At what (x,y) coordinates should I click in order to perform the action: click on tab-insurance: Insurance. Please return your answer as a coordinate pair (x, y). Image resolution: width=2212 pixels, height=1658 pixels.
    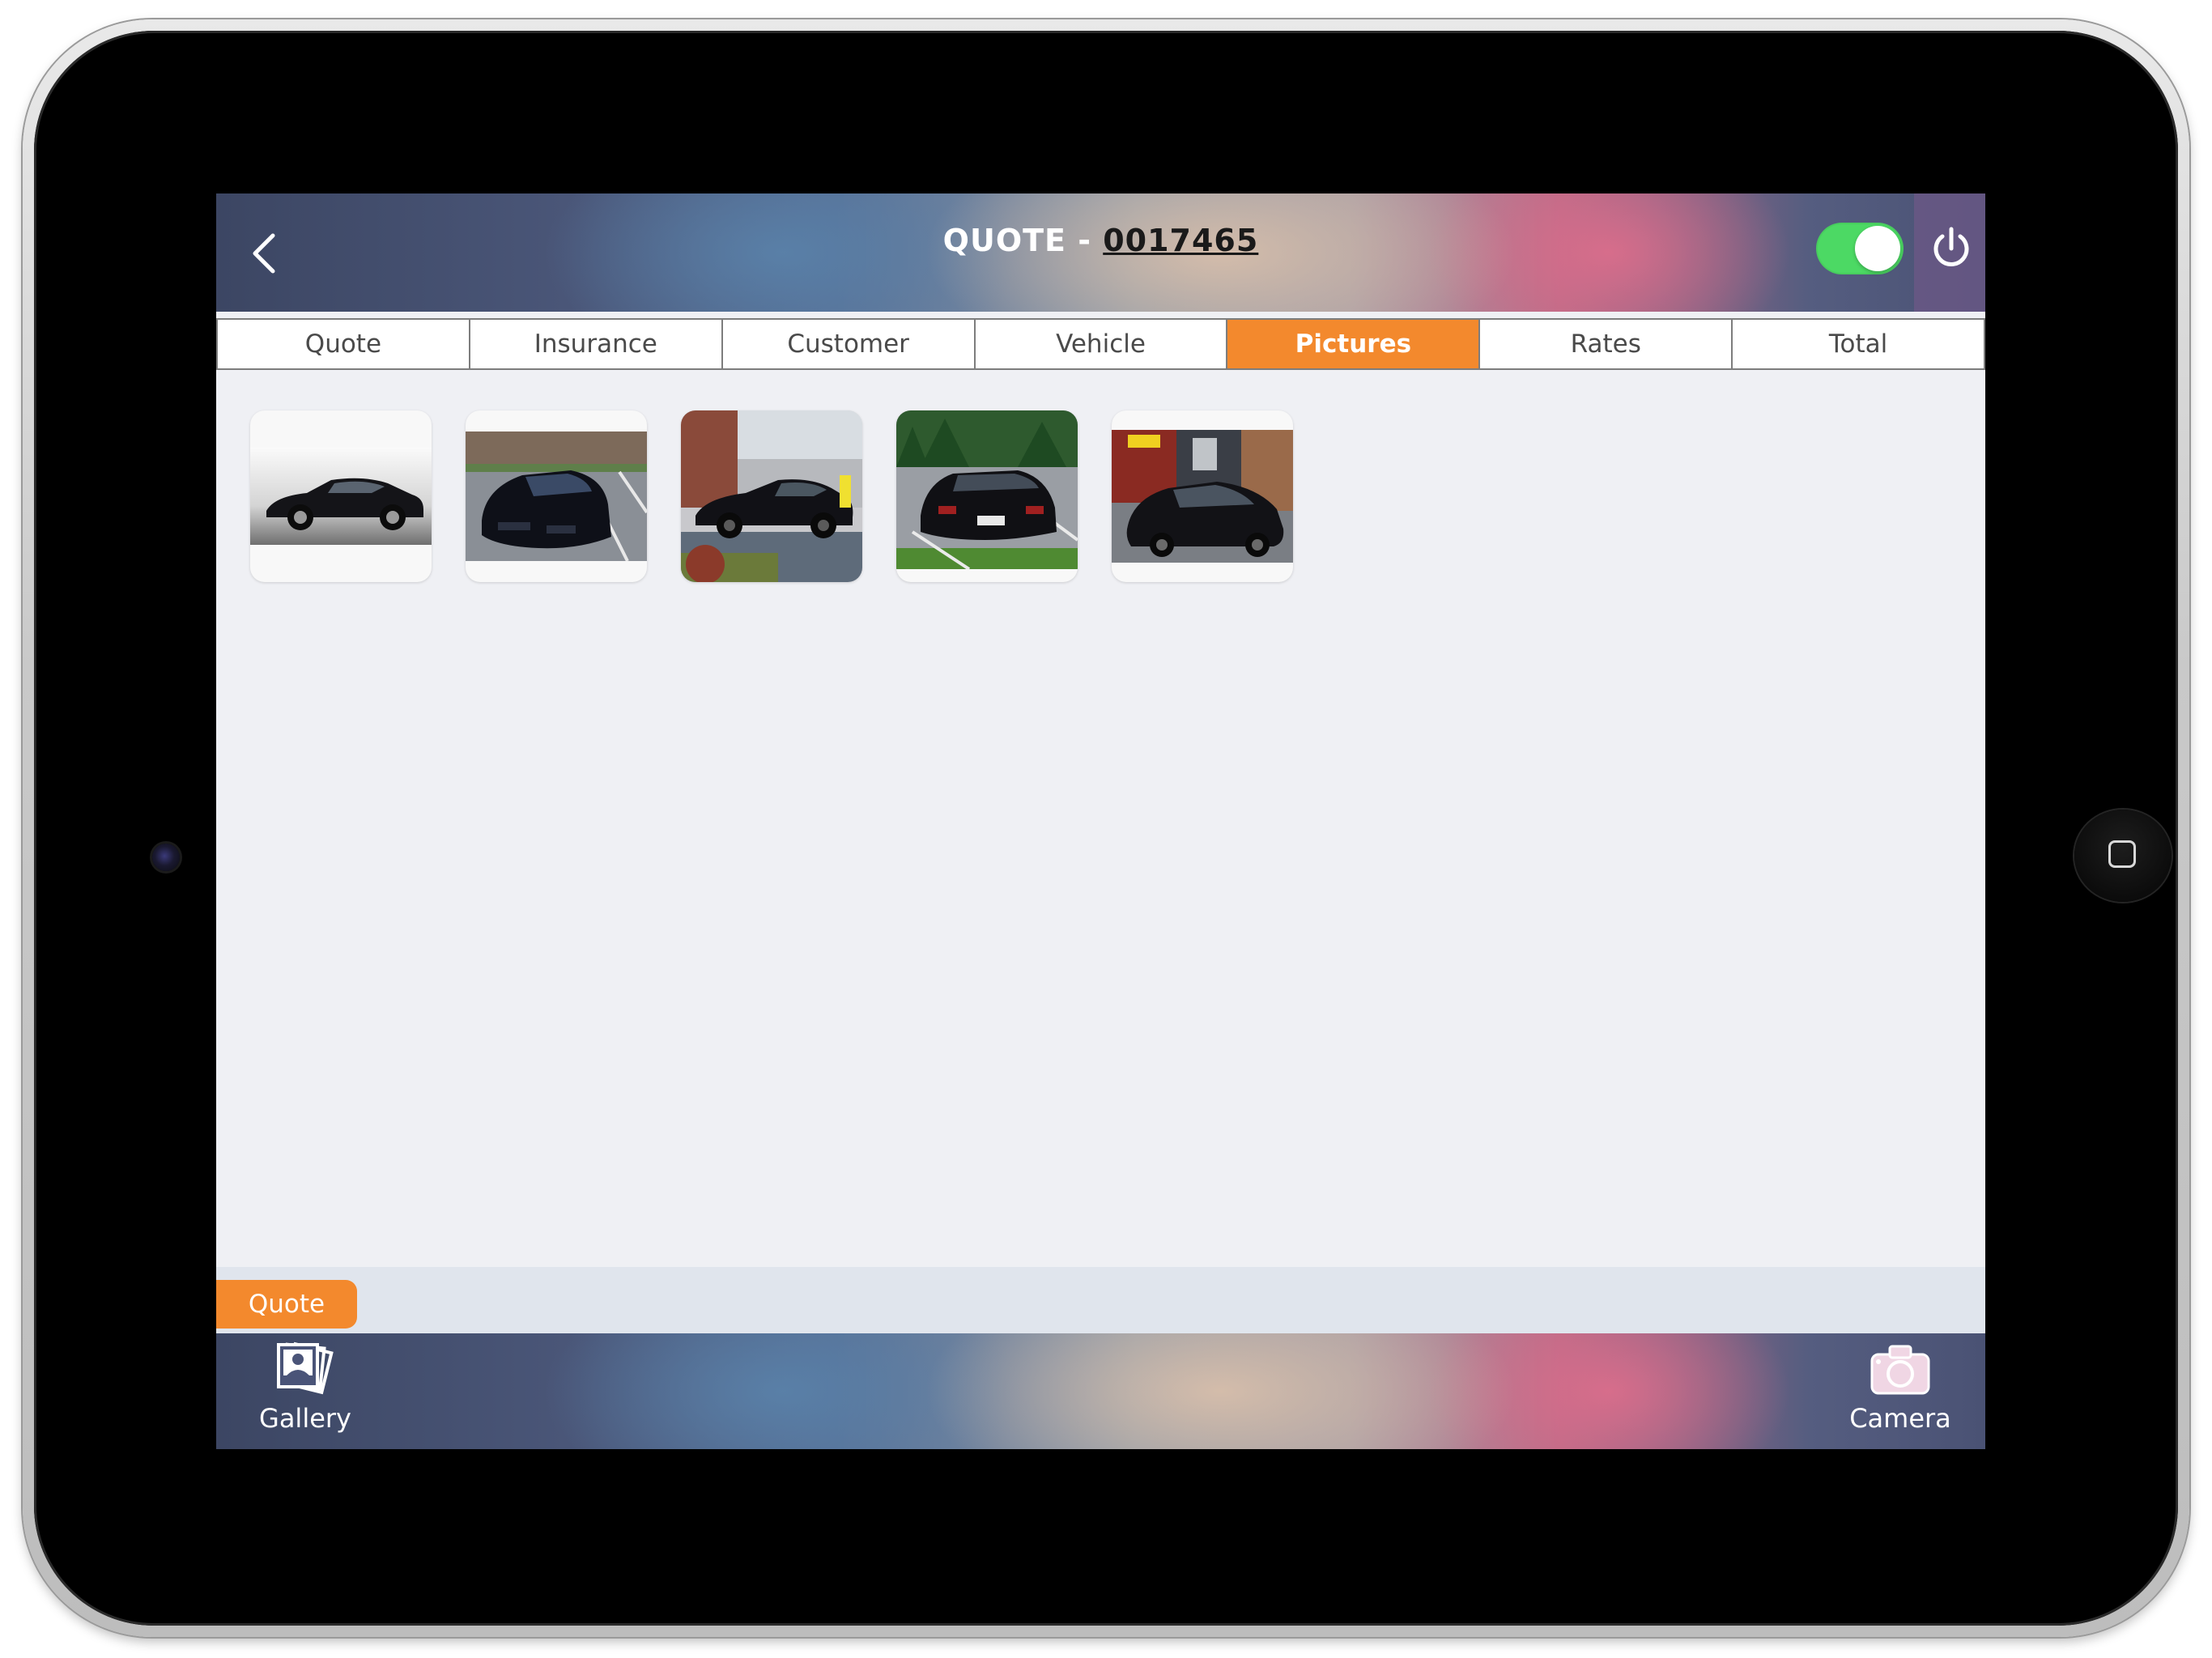
    Looking at the image, I should click on (594, 344).